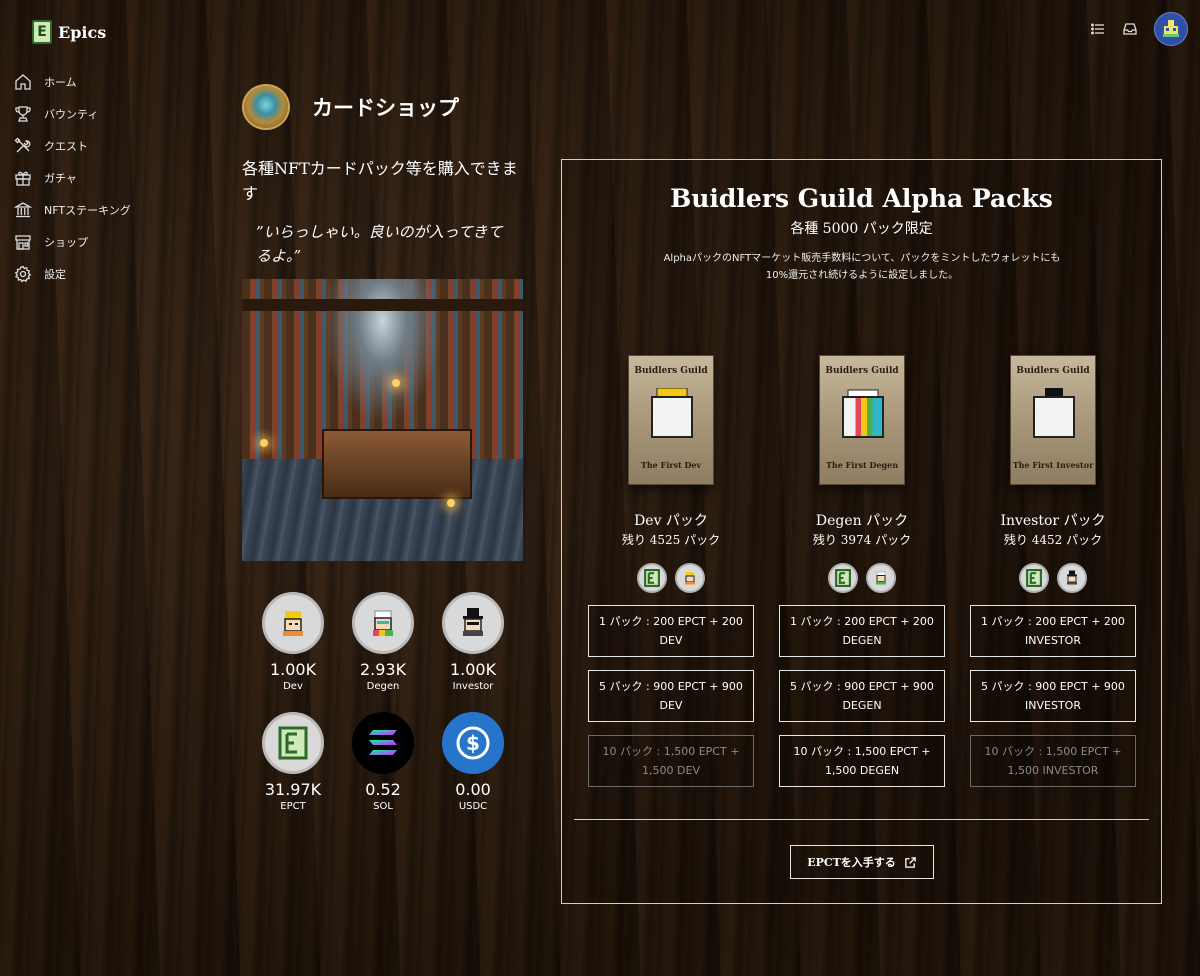  What do you see at coordinates (671, 761) in the screenshot?
I see `buy-dev-10-pack-button: 10 パック : 1,500 EPCT + 1,500 DEV` at bounding box center [671, 761].